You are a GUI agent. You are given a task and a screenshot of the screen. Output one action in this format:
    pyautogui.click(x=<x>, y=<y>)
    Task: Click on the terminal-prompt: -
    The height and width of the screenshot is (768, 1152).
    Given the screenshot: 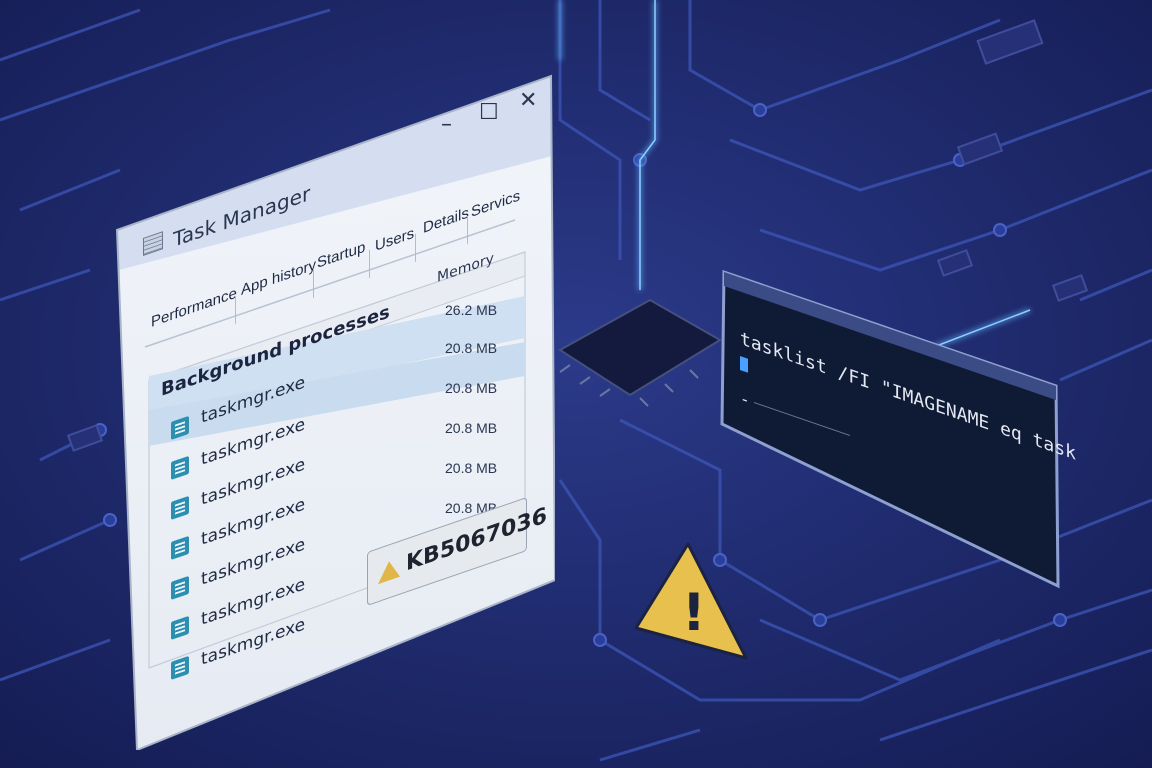 What is the action you would take?
    pyautogui.click(x=745, y=399)
    